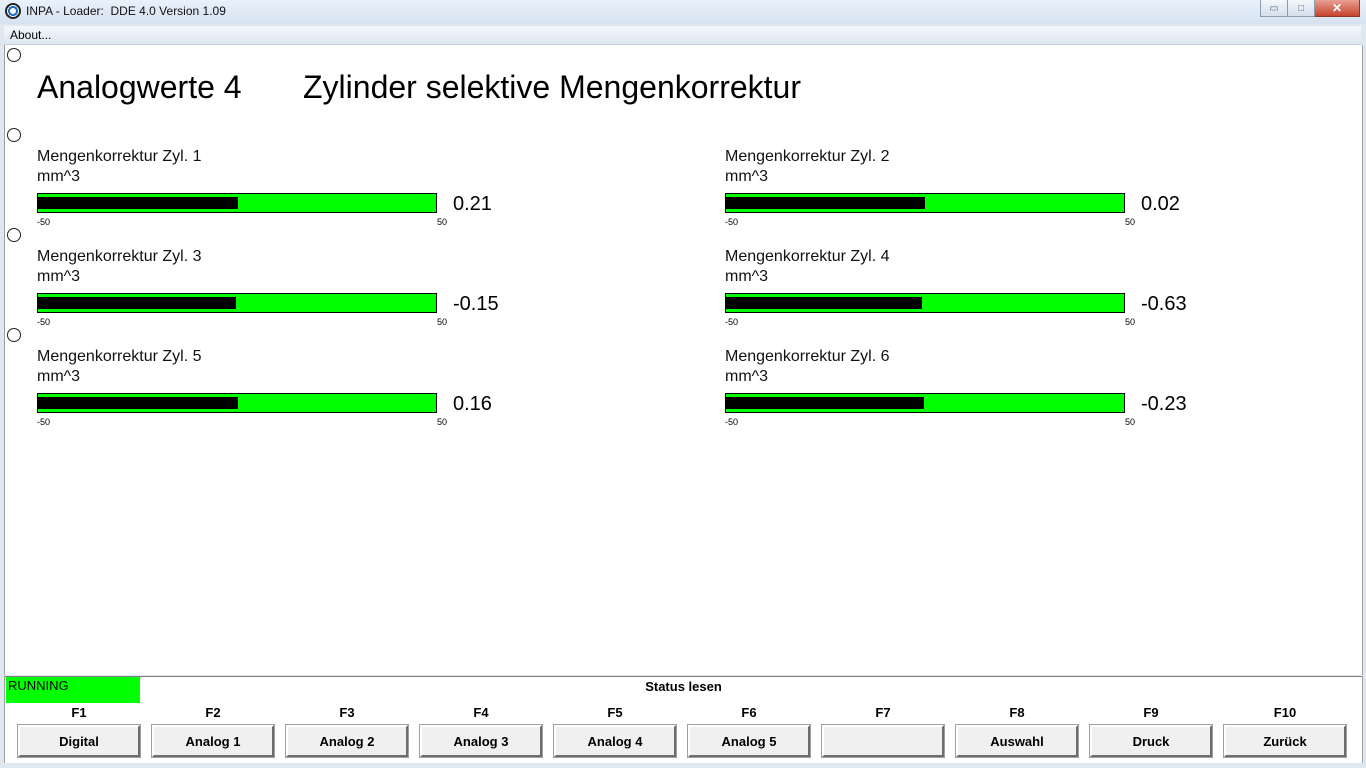 The height and width of the screenshot is (768, 1366). Describe the element at coordinates (883, 741) in the screenshot. I see `f7-button` at that location.